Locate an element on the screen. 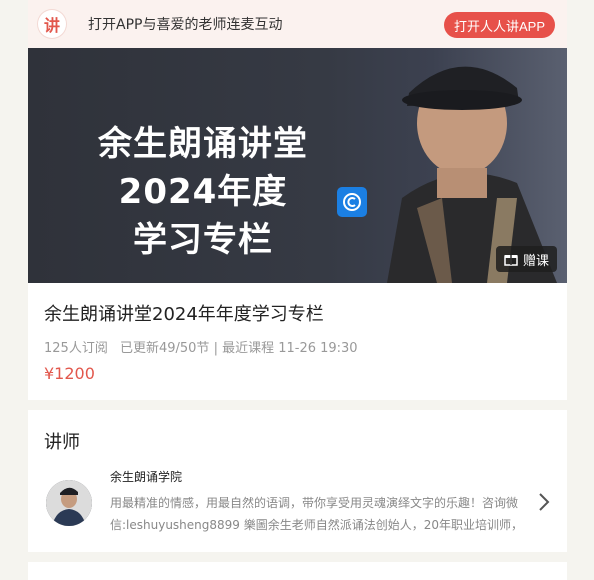  subscriber-count: 125人订阅 is located at coordinates (76, 348).